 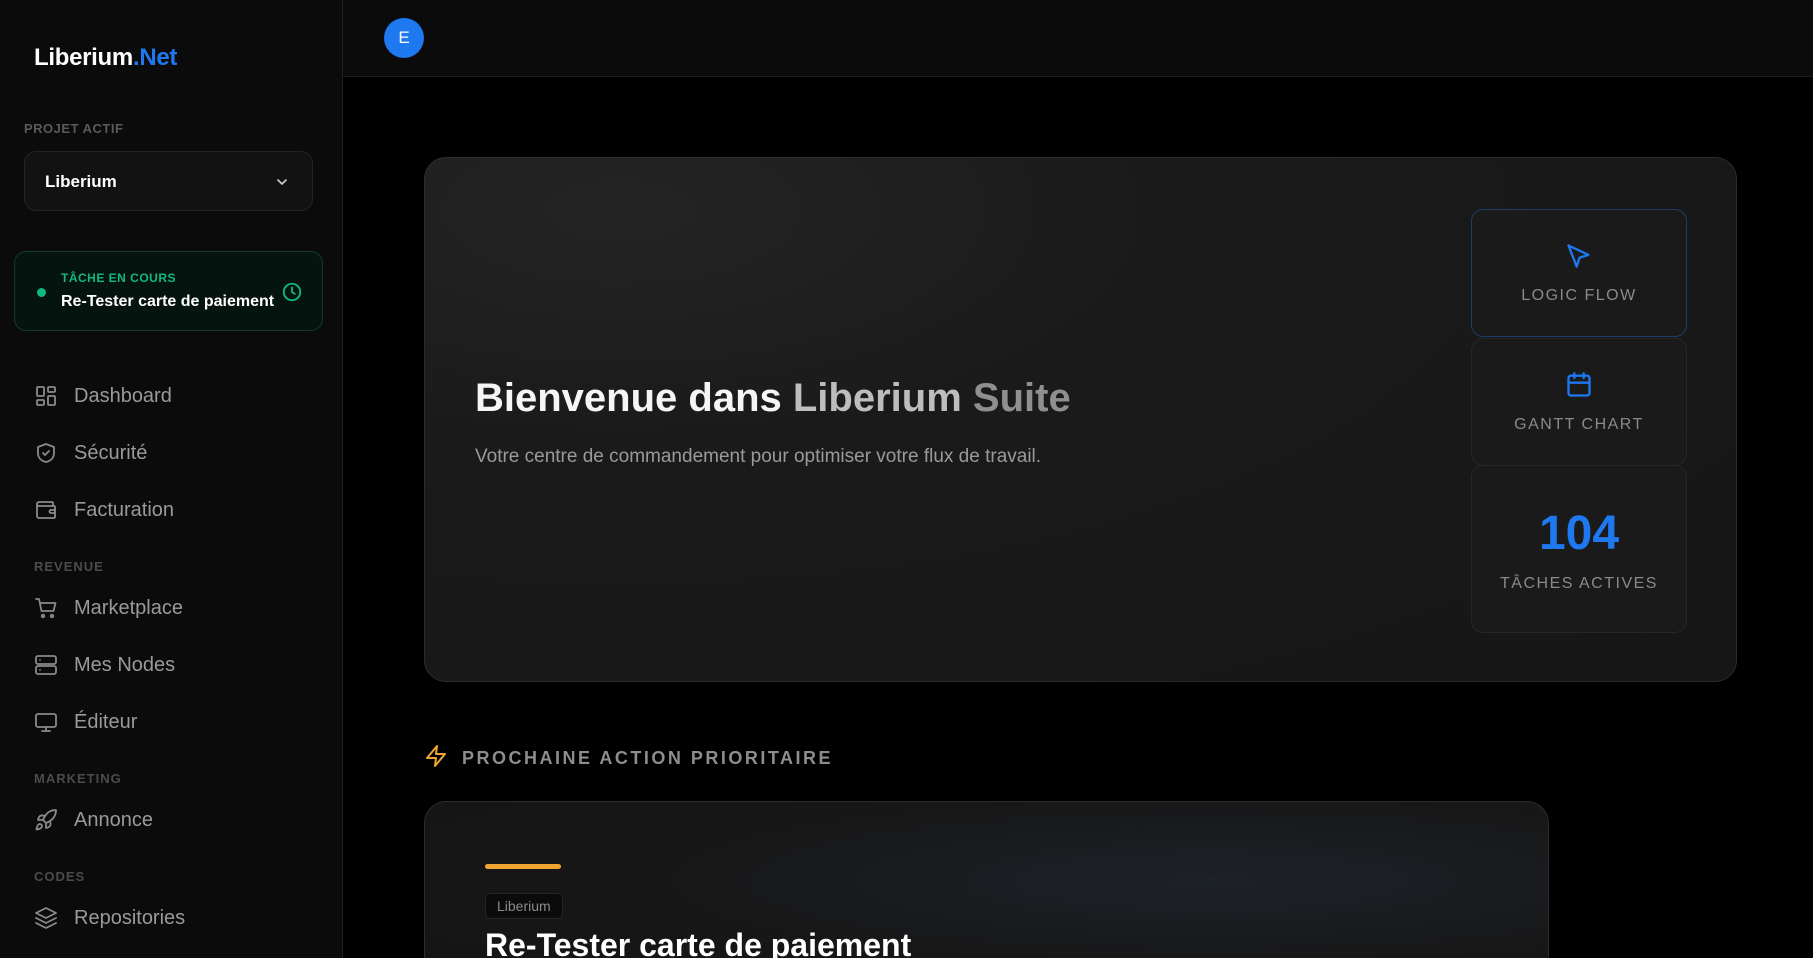 What do you see at coordinates (125, 664) in the screenshot?
I see `sidebar-item-label: Mes Nodes` at bounding box center [125, 664].